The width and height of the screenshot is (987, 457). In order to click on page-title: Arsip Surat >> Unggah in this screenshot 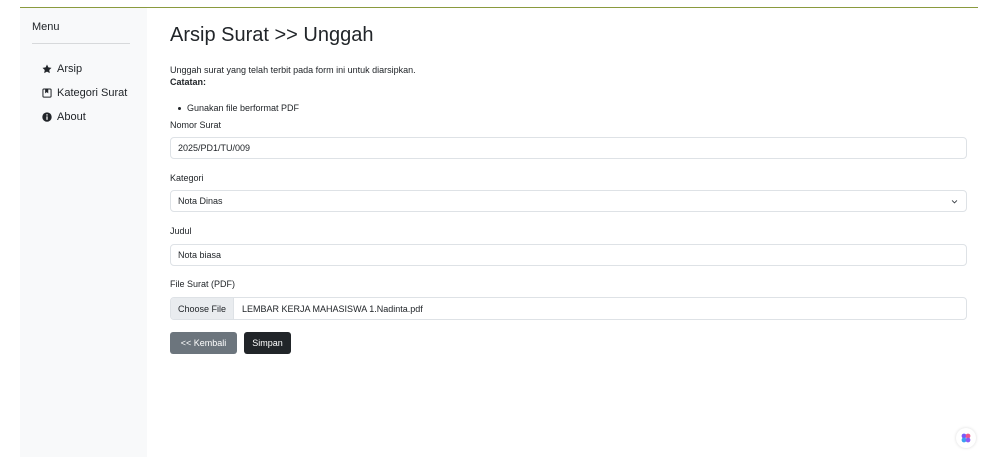, I will do `click(272, 35)`.